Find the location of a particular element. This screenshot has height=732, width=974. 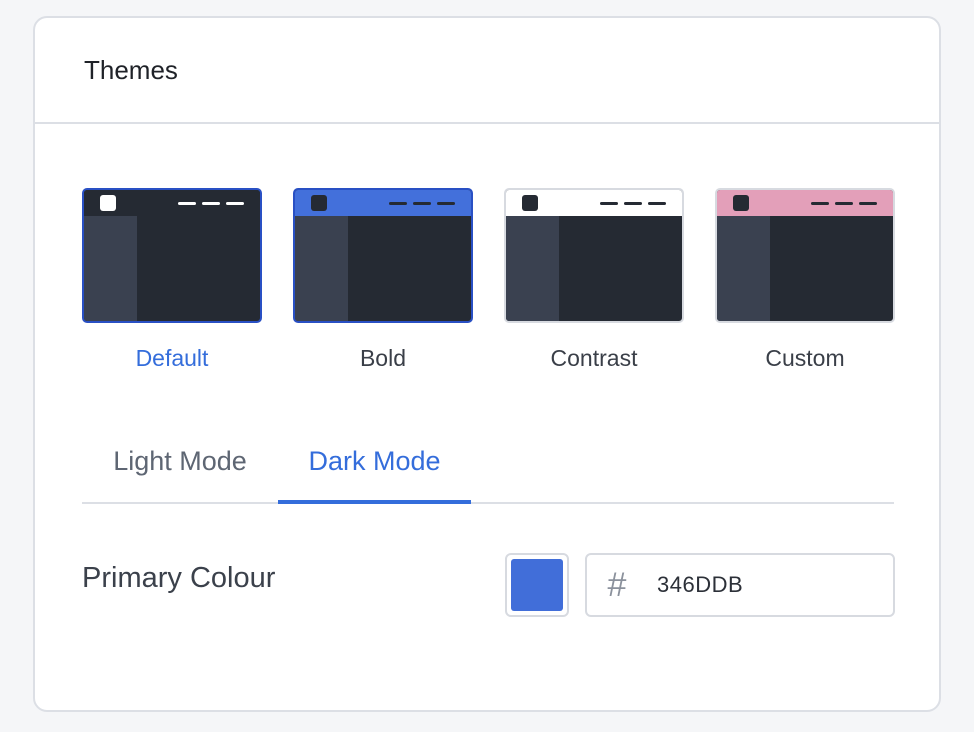

theme-preview-bold is located at coordinates (383, 255).